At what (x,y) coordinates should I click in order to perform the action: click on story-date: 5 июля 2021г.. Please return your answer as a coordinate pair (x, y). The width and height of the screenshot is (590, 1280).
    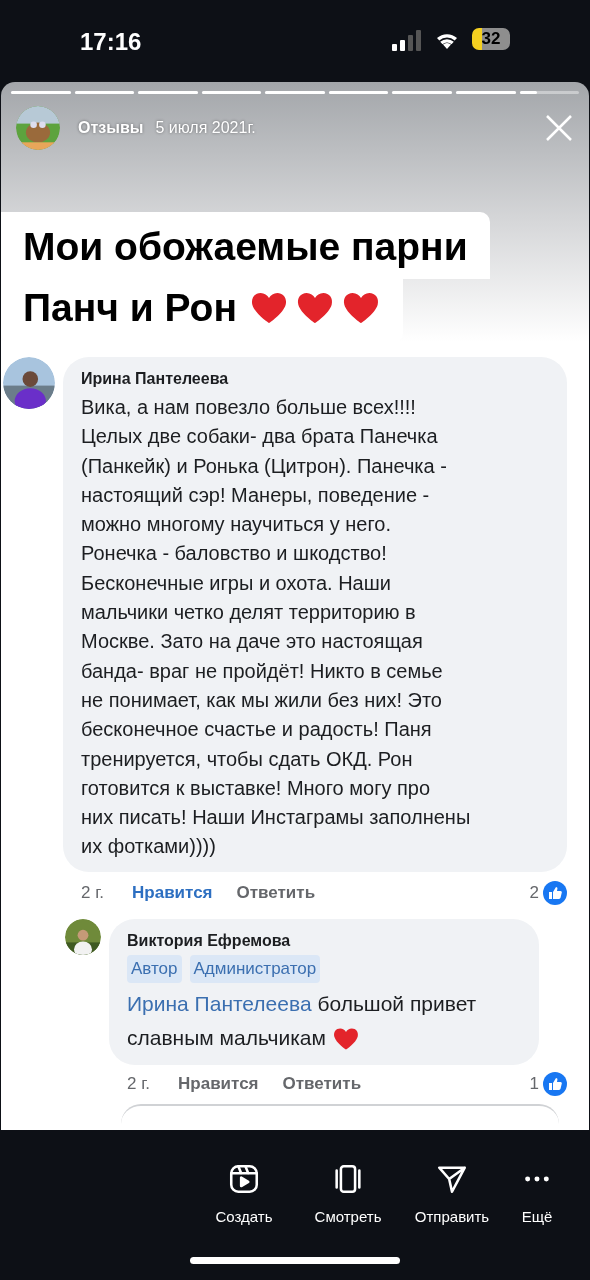
    Looking at the image, I should click on (205, 128).